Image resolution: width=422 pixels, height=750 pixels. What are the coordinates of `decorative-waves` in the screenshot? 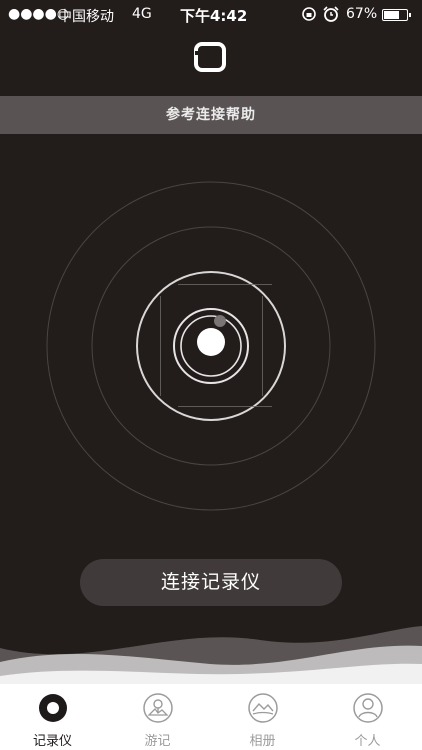 It's located at (211, 658).